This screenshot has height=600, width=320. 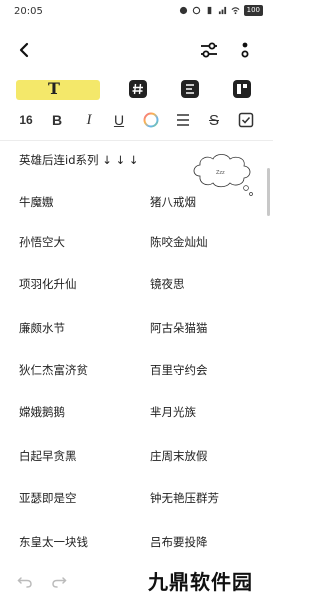 I want to click on name-right: 镜夜思, so click(x=167, y=284).